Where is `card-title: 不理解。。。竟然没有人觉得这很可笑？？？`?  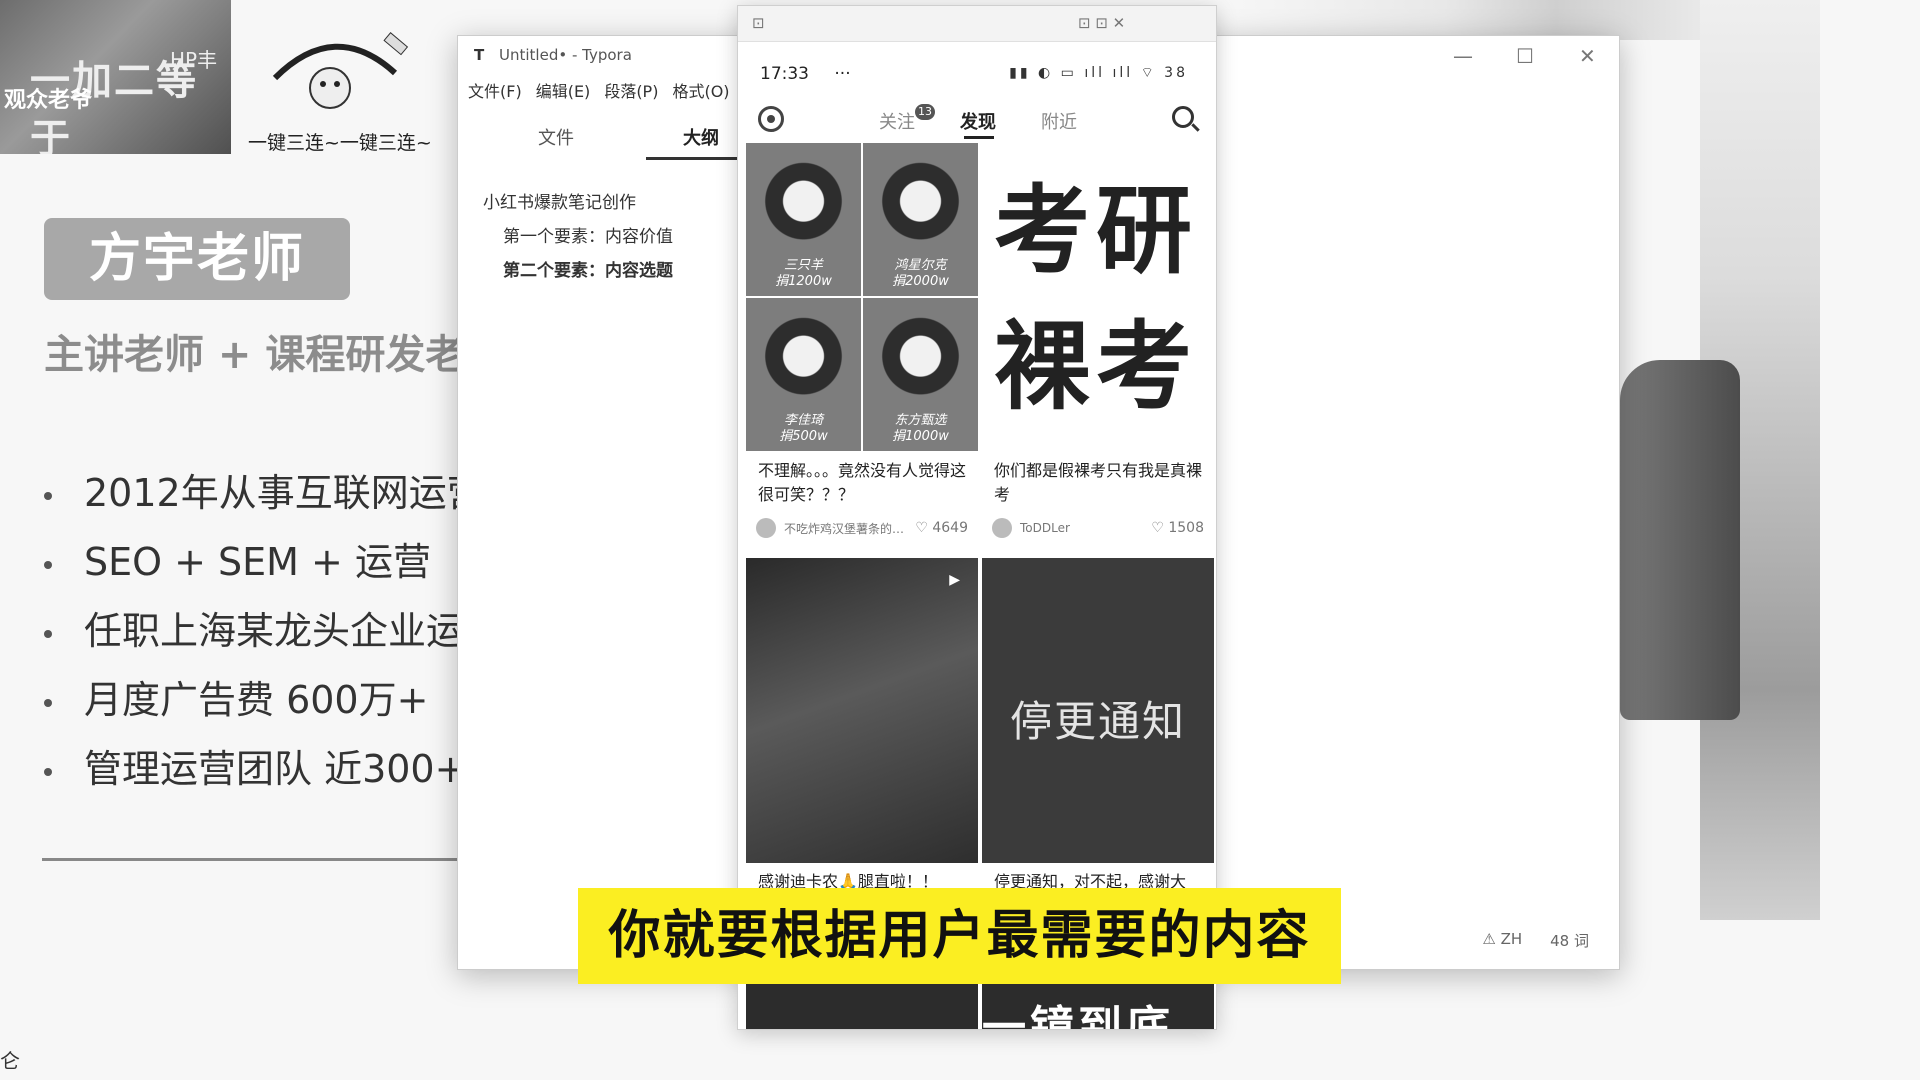
card-title: 不理解。。。竟然没有人觉得这很可笑？？？ is located at coordinates (862, 482).